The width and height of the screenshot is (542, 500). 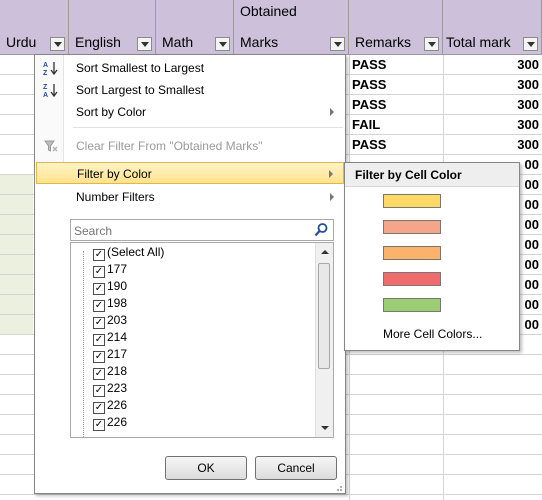 I want to click on header-english-label: English, so click(x=98, y=42).